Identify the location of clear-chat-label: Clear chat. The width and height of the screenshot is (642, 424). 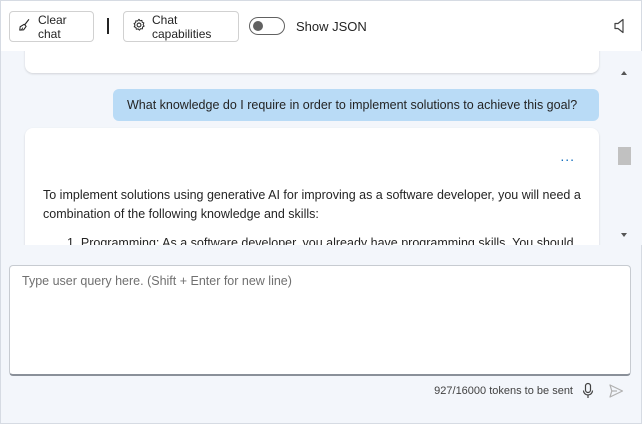
(52, 26).